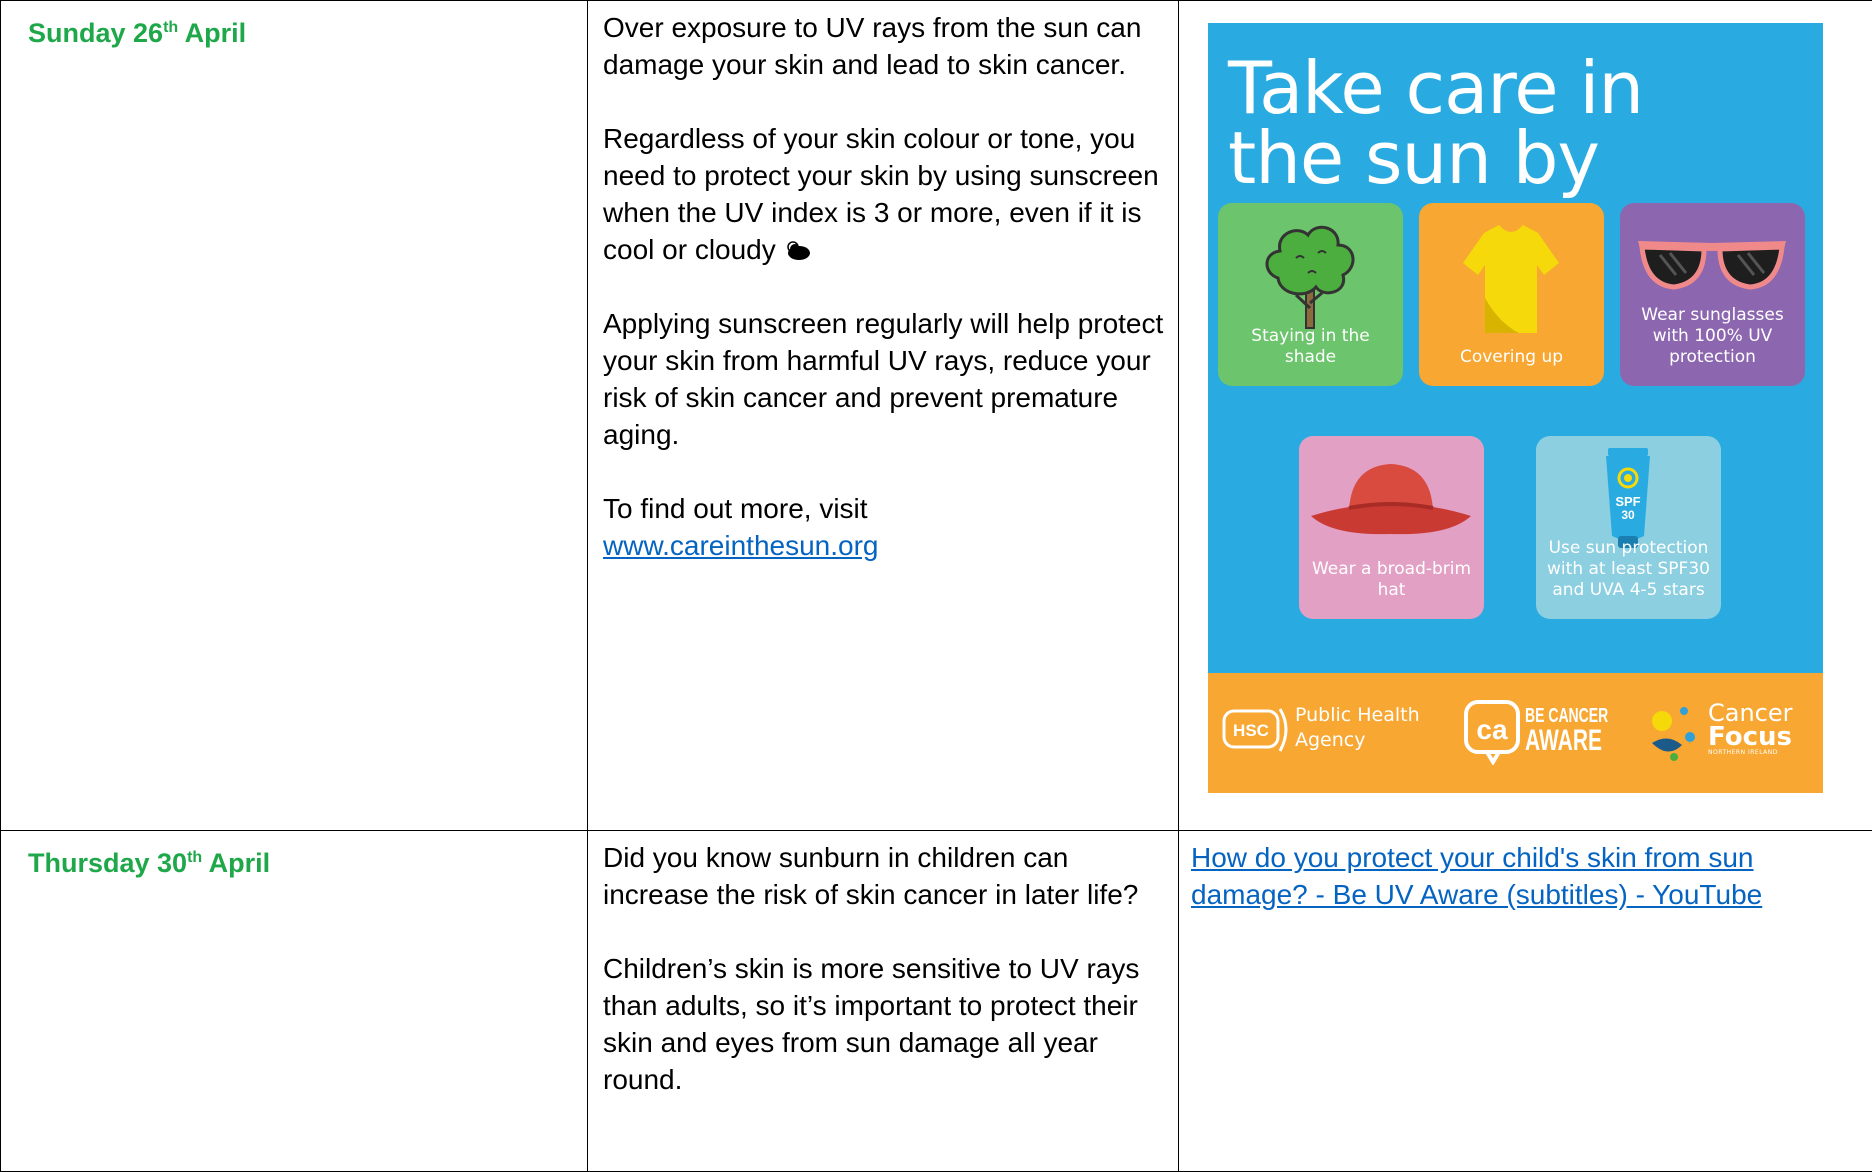 The height and width of the screenshot is (1172, 1872). Describe the element at coordinates (740, 545) in the screenshot. I see `careinthesun-link: www.careinthesun.org` at that location.